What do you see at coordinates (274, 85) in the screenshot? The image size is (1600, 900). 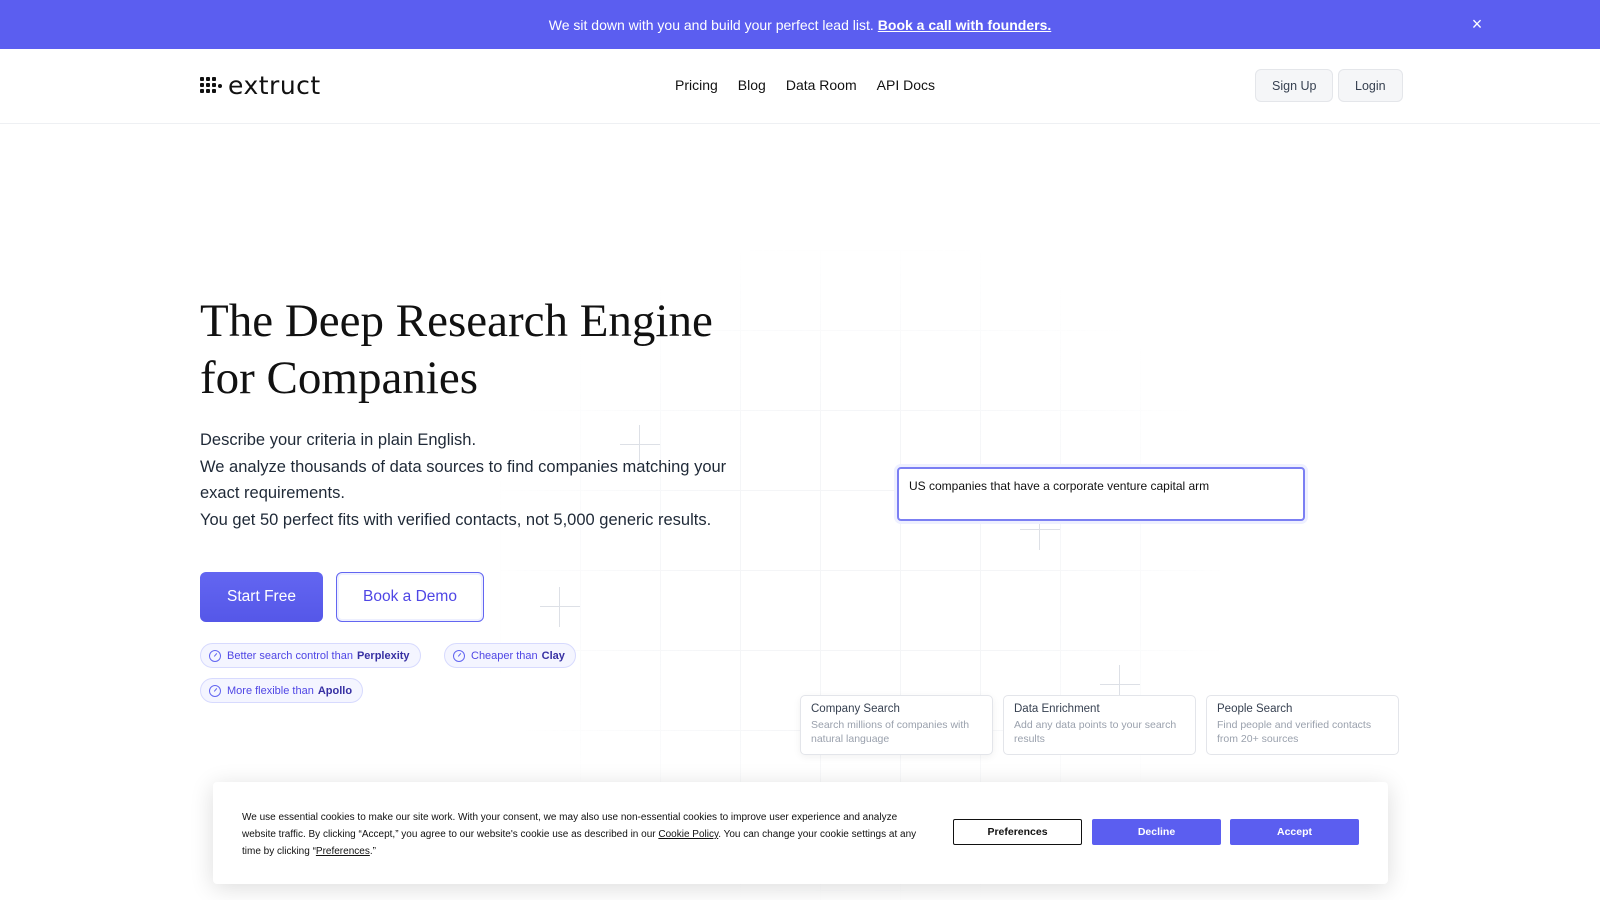 I see `logo-text: extruct` at bounding box center [274, 85].